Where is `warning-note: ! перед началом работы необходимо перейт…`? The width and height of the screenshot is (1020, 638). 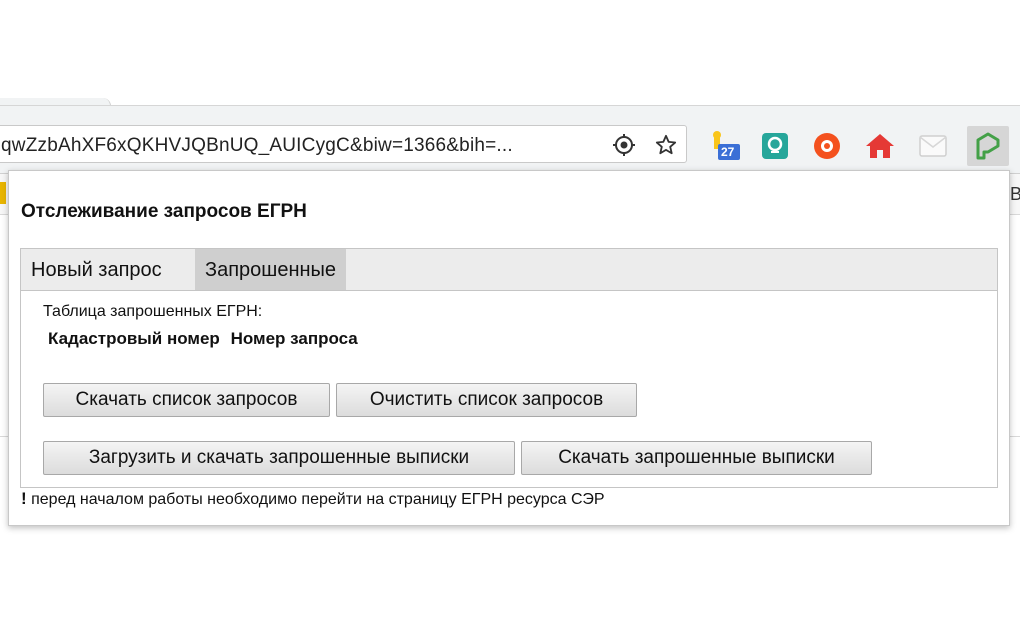 warning-note: ! перед началом работы необходимо перейт… is located at coordinates (313, 499).